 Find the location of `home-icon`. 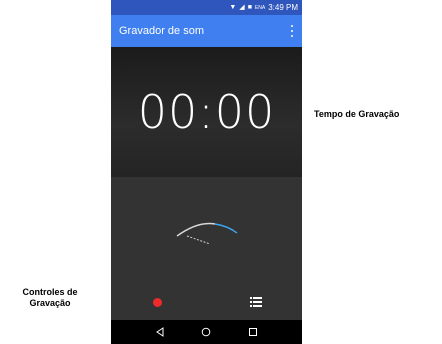

home-icon is located at coordinates (206, 332).